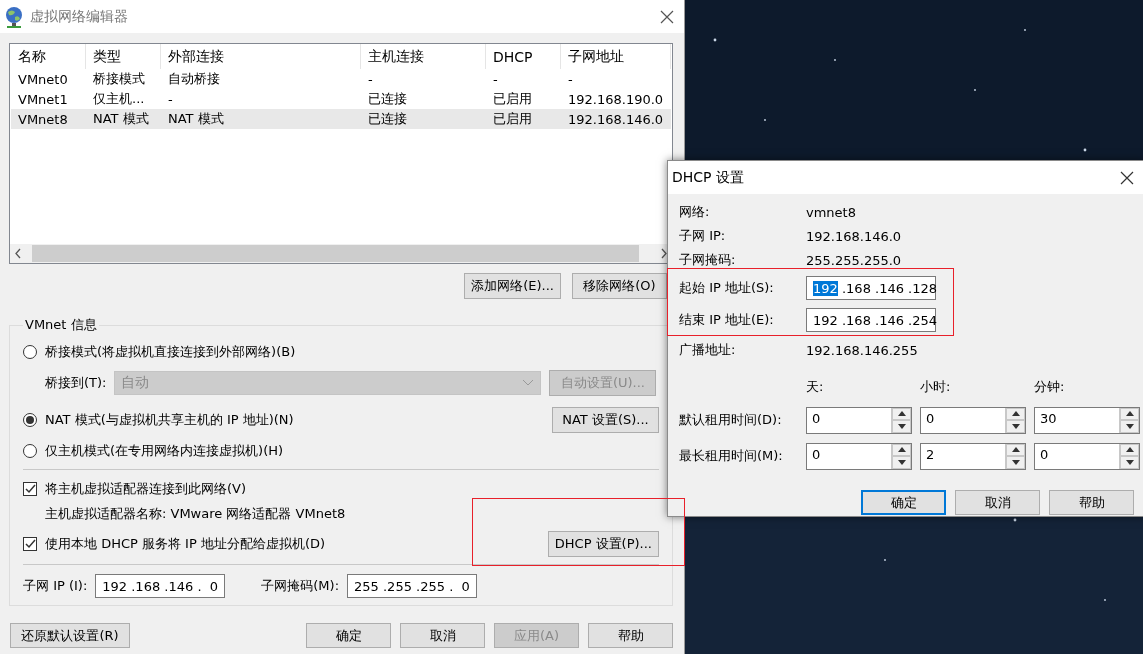  Describe the element at coordinates (862, 350) in the screenshot. I see `info-value: 192.168.146.255` at that location.